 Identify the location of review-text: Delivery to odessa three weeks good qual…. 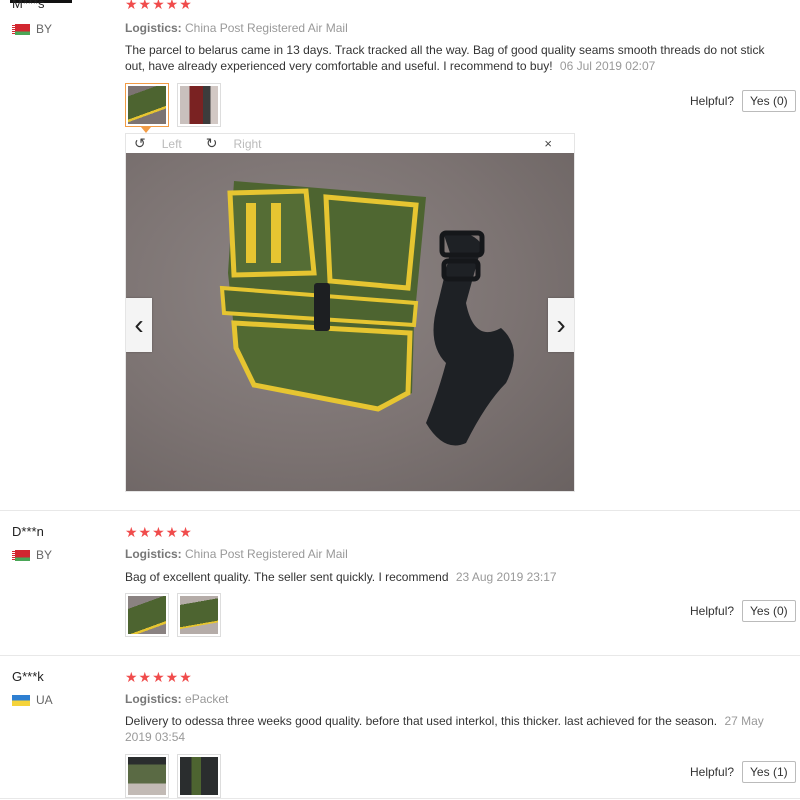
(445, 729).